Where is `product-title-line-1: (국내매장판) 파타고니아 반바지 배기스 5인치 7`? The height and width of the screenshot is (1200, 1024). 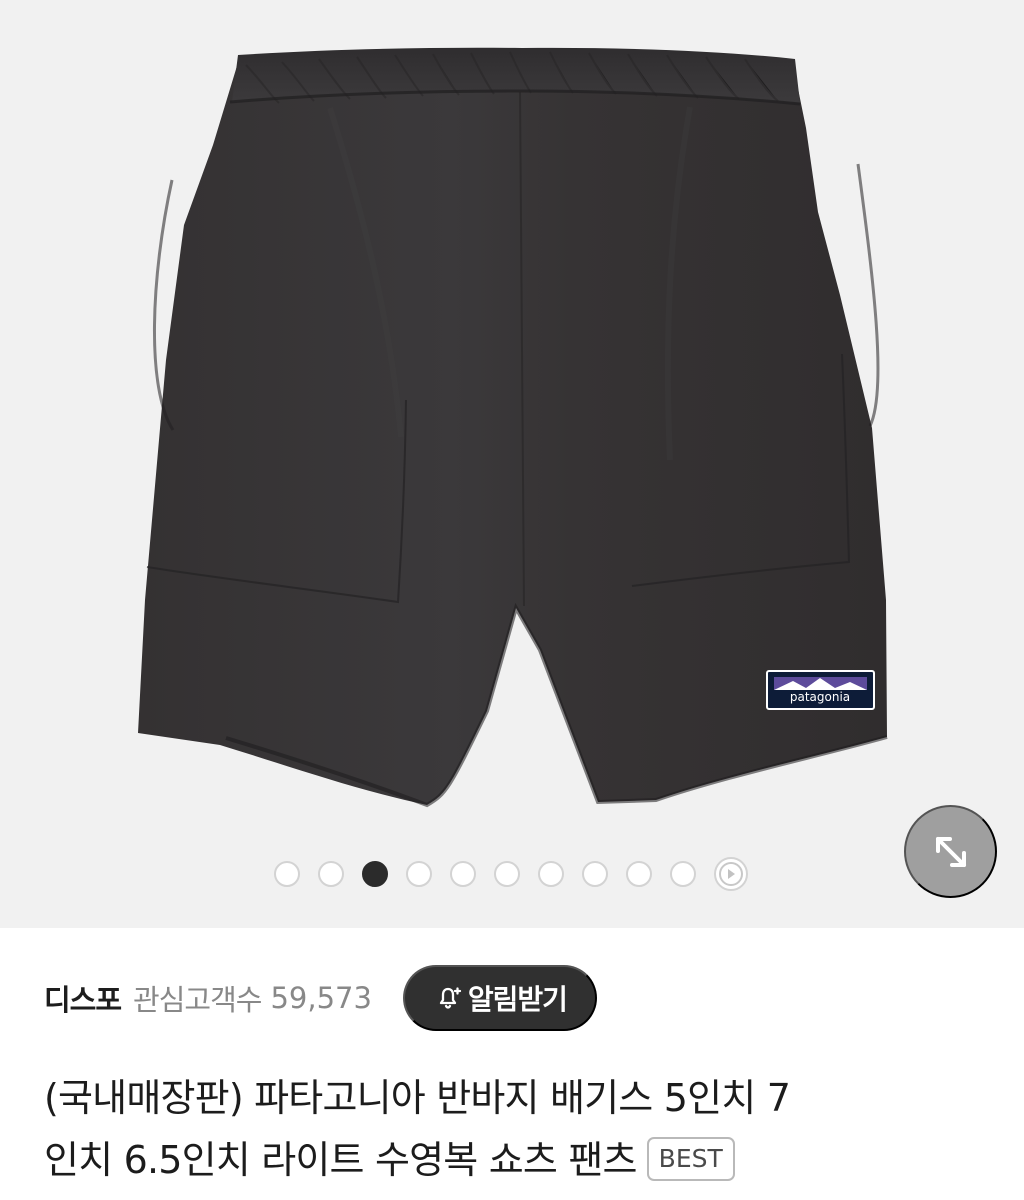 product-title-line-1: (국내매장판) 파타고니아 반바지 배기스 5인치 7 is located at coordinates (417, 1098).